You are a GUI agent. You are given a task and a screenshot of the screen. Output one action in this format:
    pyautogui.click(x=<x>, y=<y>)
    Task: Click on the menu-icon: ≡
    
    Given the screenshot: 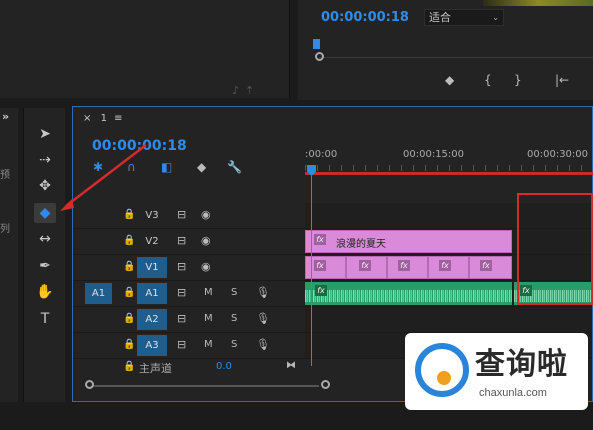 What is the action you would take?
    pyautogui.click(x=118, y=118)
    